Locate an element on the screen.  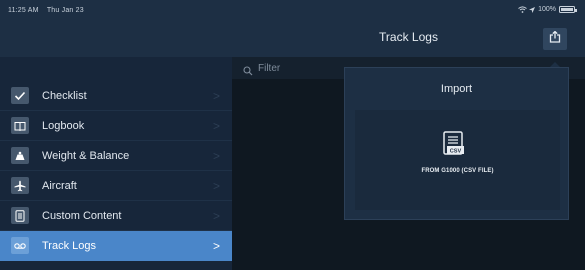
sidebar-item-aircraft: Aircraft > is located at coordinates (116, 186).